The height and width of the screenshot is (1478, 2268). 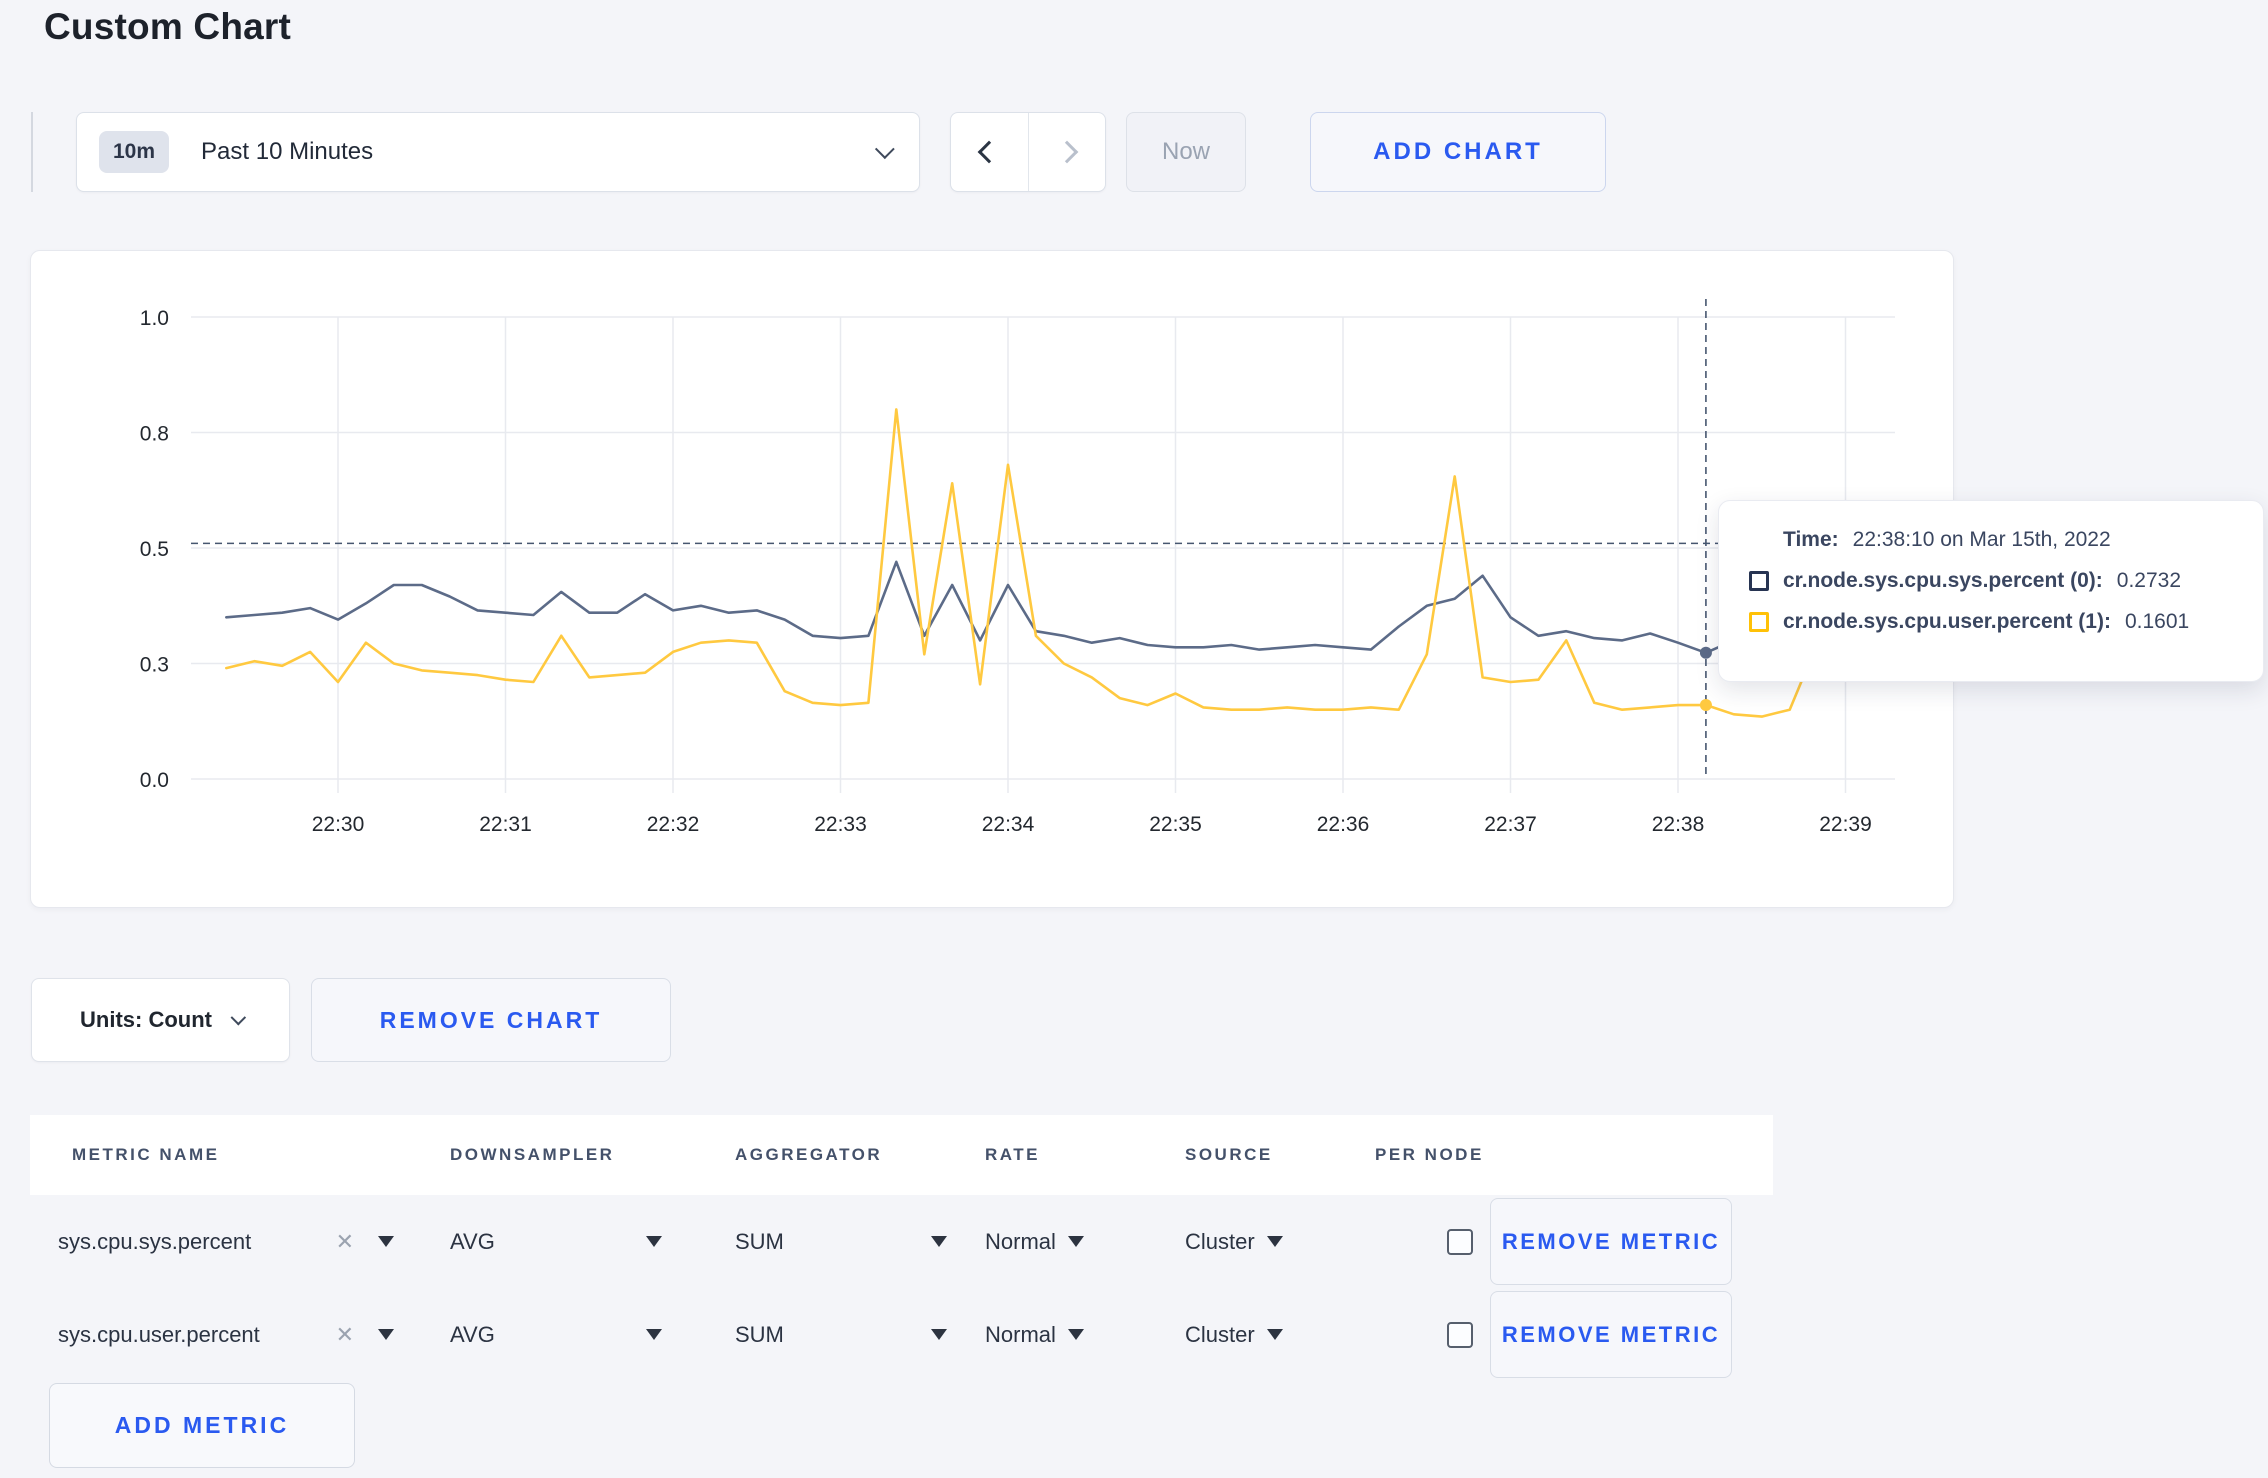 I want to click on now-button: Now, so click(x=1186, y=152).